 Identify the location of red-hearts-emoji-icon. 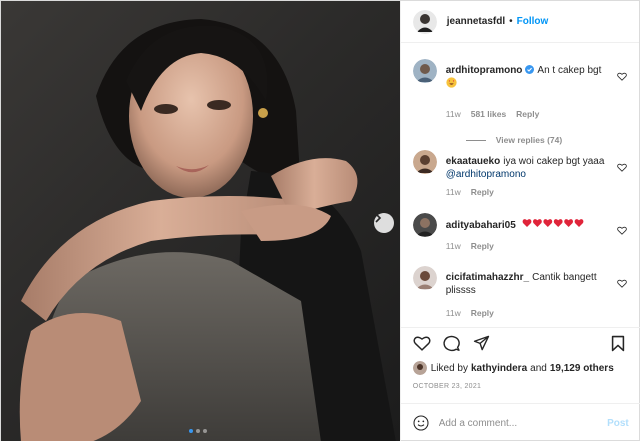
(553, 225).